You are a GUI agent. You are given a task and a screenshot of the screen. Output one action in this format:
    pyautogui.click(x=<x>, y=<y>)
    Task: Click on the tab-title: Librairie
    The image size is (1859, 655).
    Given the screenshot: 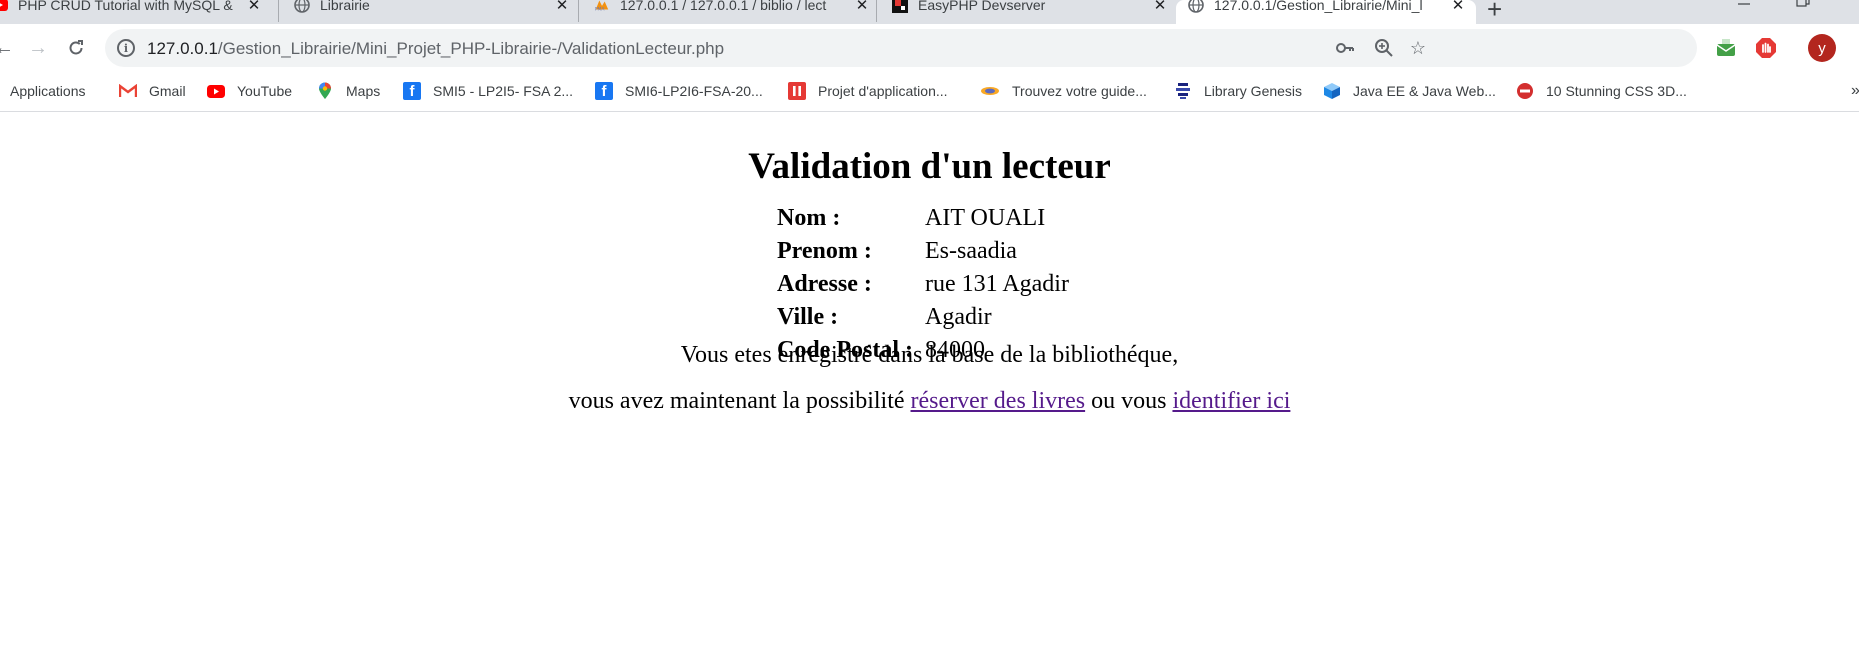 What is the action you would take?
    pyautogui.click(x=345, y=6)
    